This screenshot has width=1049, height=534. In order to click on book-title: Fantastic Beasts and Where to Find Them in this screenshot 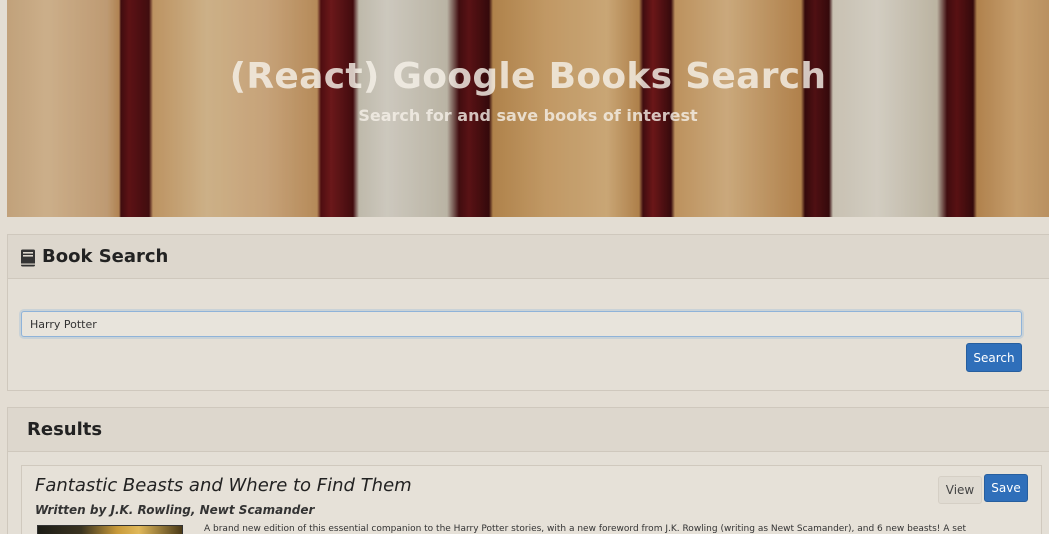, I will do `click(223, 485)`.